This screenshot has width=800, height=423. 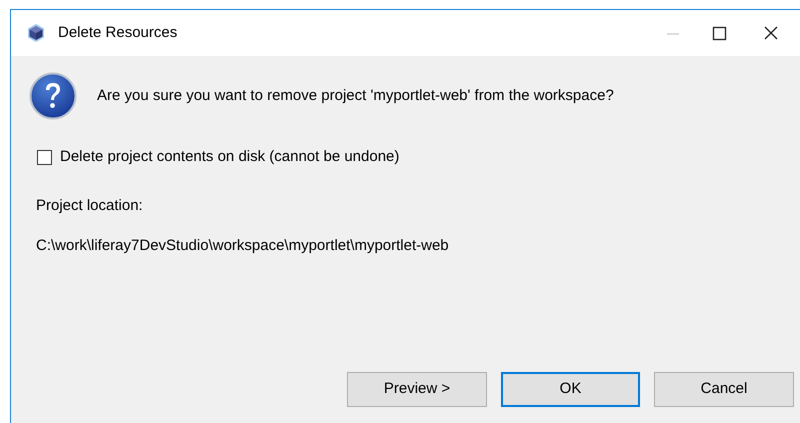 What do you see at coordinates (89, 206) in the screenshot?
I see `location-label: Project location:` at bounding box center [89, 206].